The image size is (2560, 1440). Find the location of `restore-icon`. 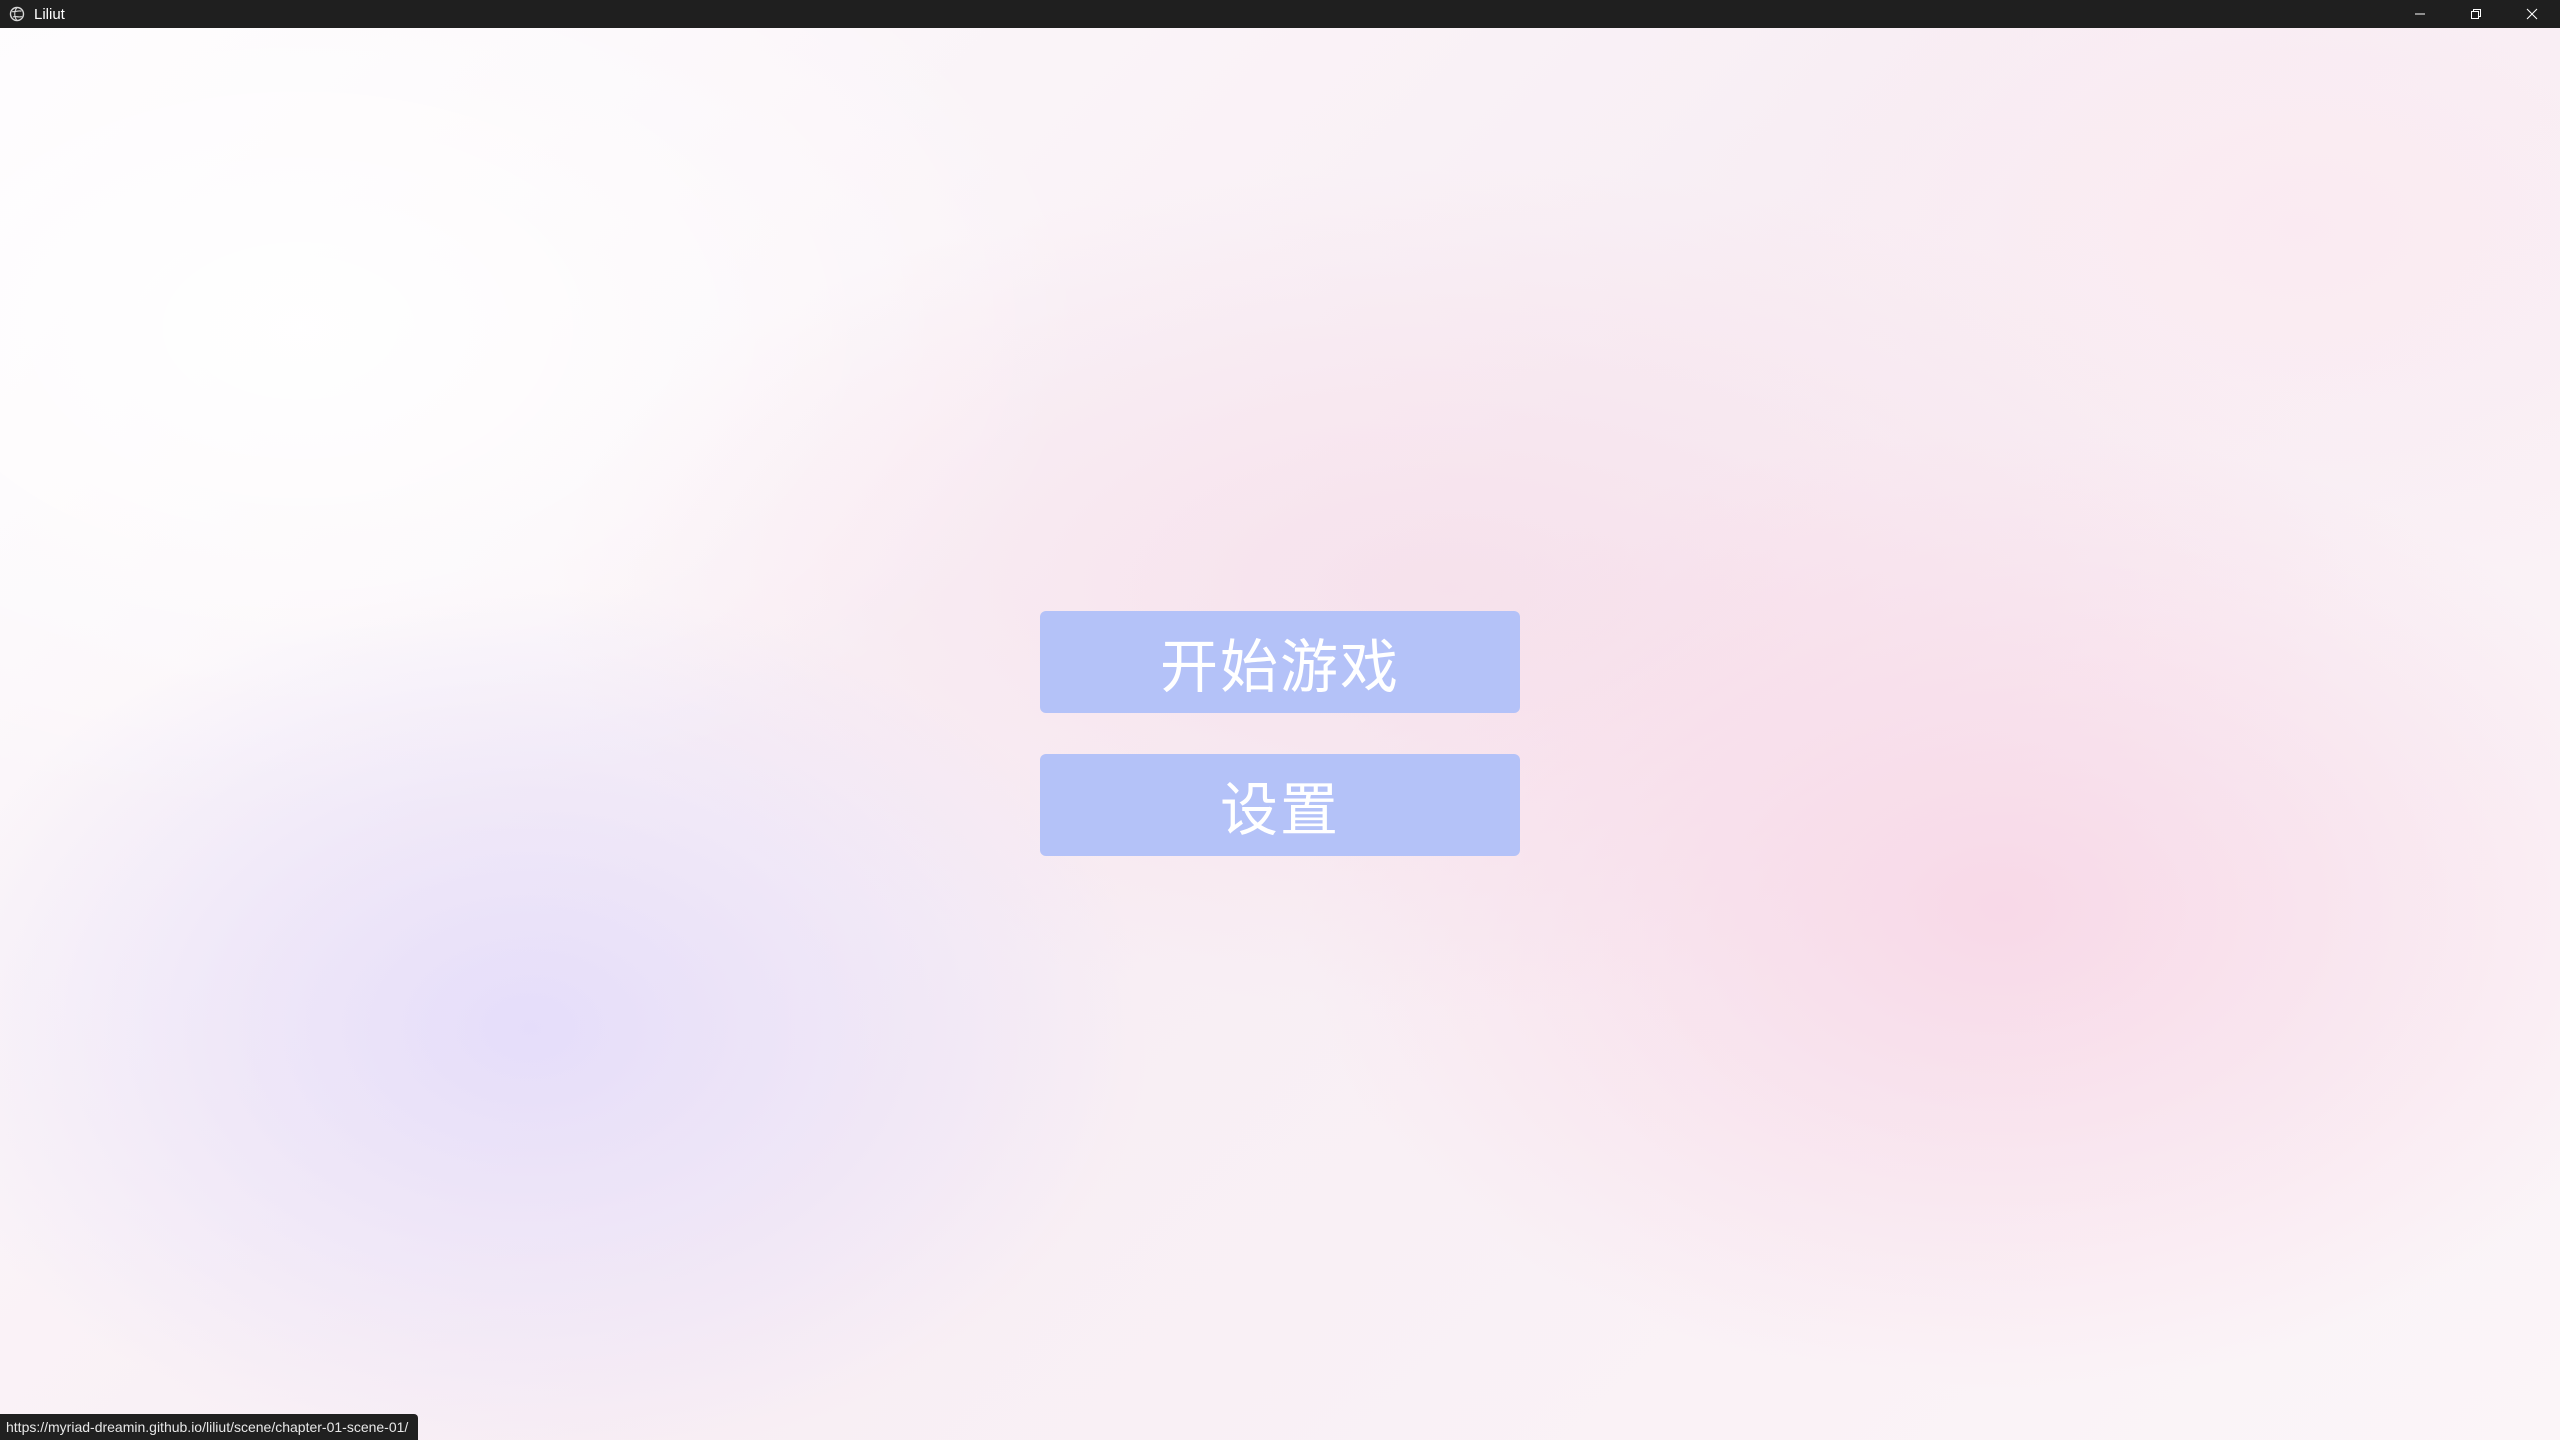

restore-icon is located at coordinates (2476, 14).